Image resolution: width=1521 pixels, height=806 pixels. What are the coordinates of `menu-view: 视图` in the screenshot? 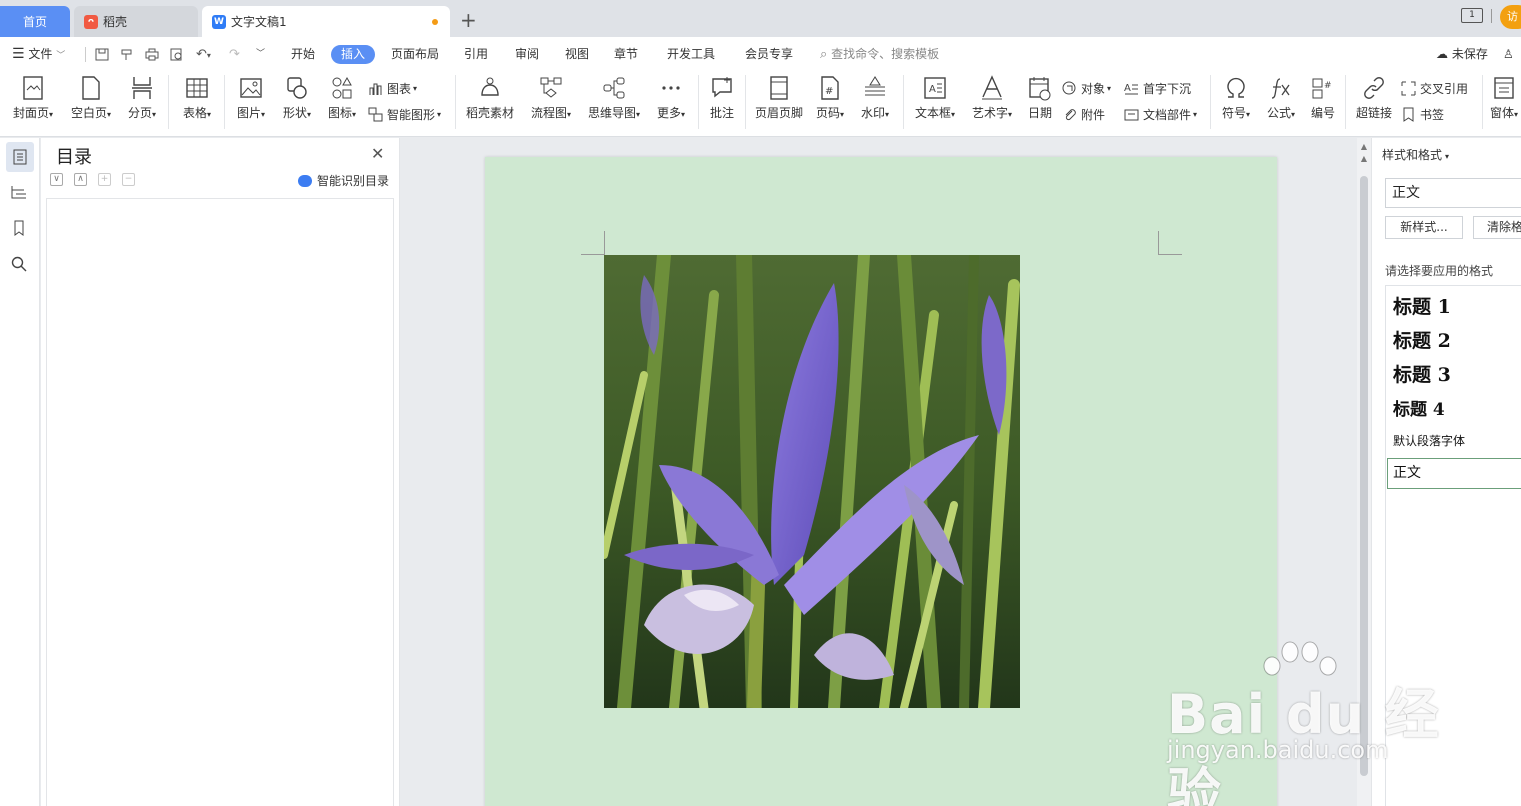 It's located at (577, 54).